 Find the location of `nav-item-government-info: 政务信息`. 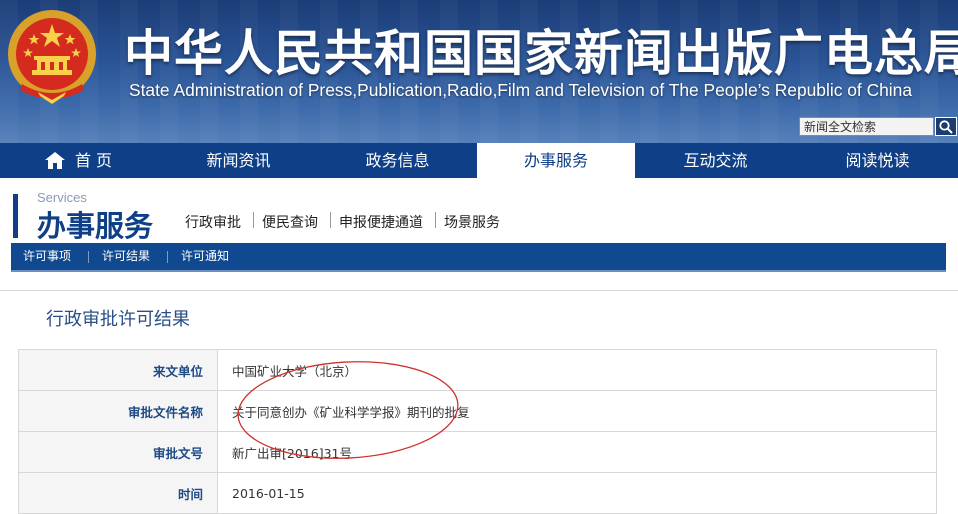

nav-item-government-info: 政务信息 is located at coordinates (397, 160).